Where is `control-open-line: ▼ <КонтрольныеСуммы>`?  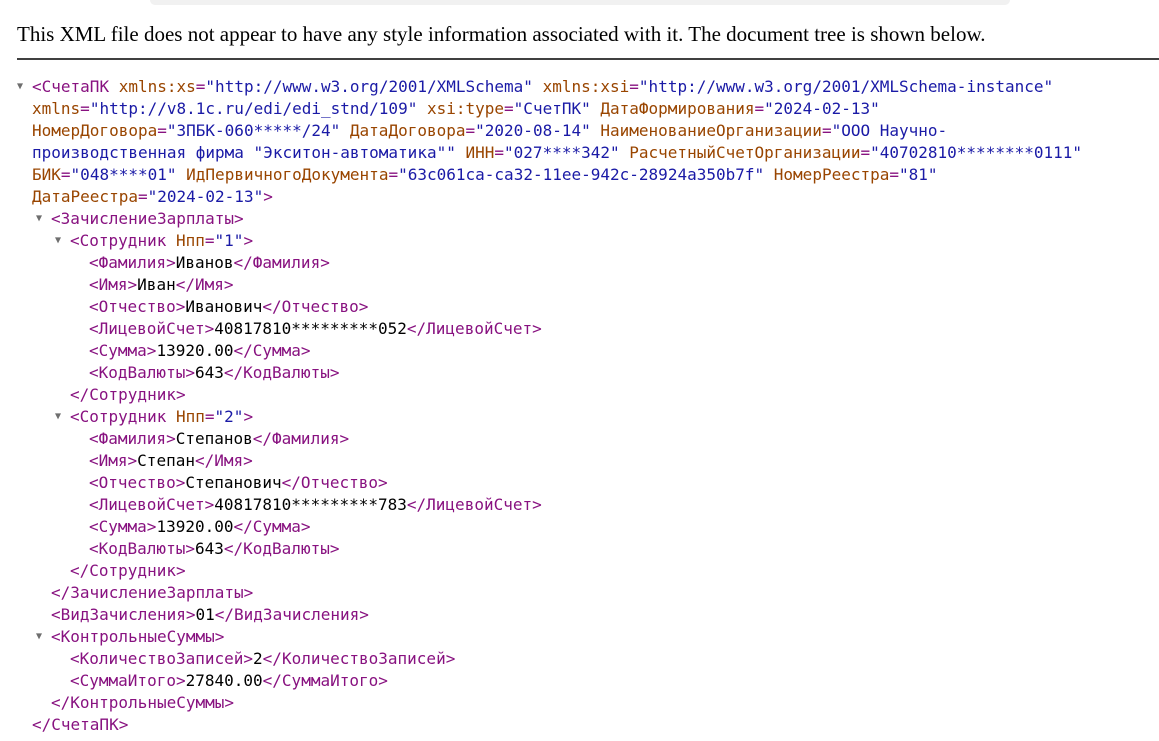
control-open-line: ▼ <КонтрольныеСуммы> is located at coordinates (130, 637).